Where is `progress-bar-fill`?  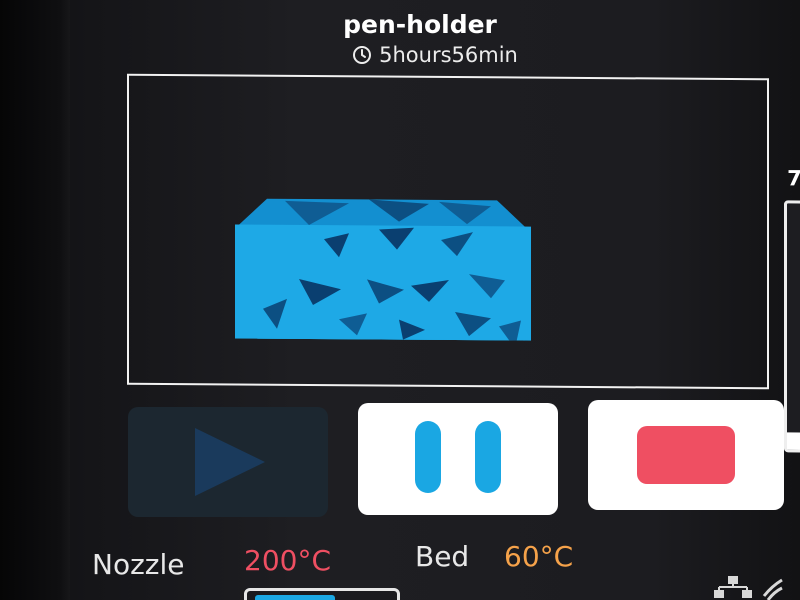 progress-bar-fill is located at coordinates (793, 441).